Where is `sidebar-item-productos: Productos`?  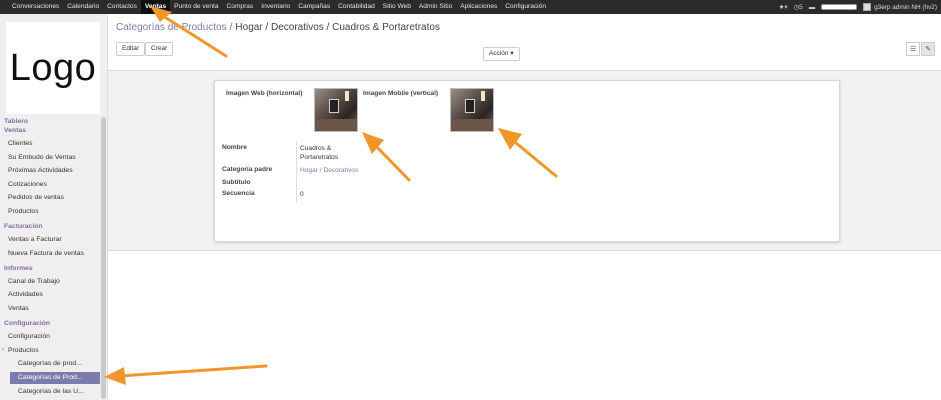
sidebar-item-productos: Productos is located at coordinates (23, 211).